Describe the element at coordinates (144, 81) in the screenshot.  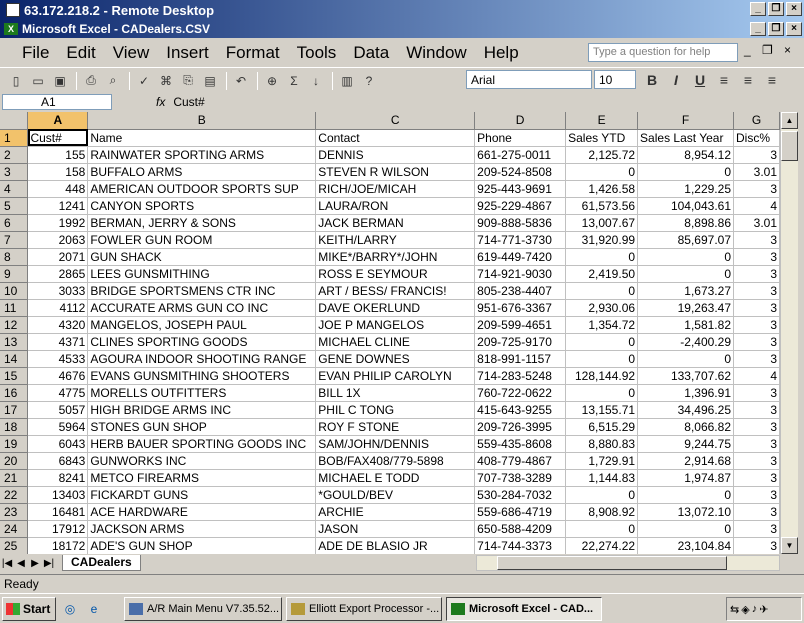
I see `spelling-icon: ✓` at that location.